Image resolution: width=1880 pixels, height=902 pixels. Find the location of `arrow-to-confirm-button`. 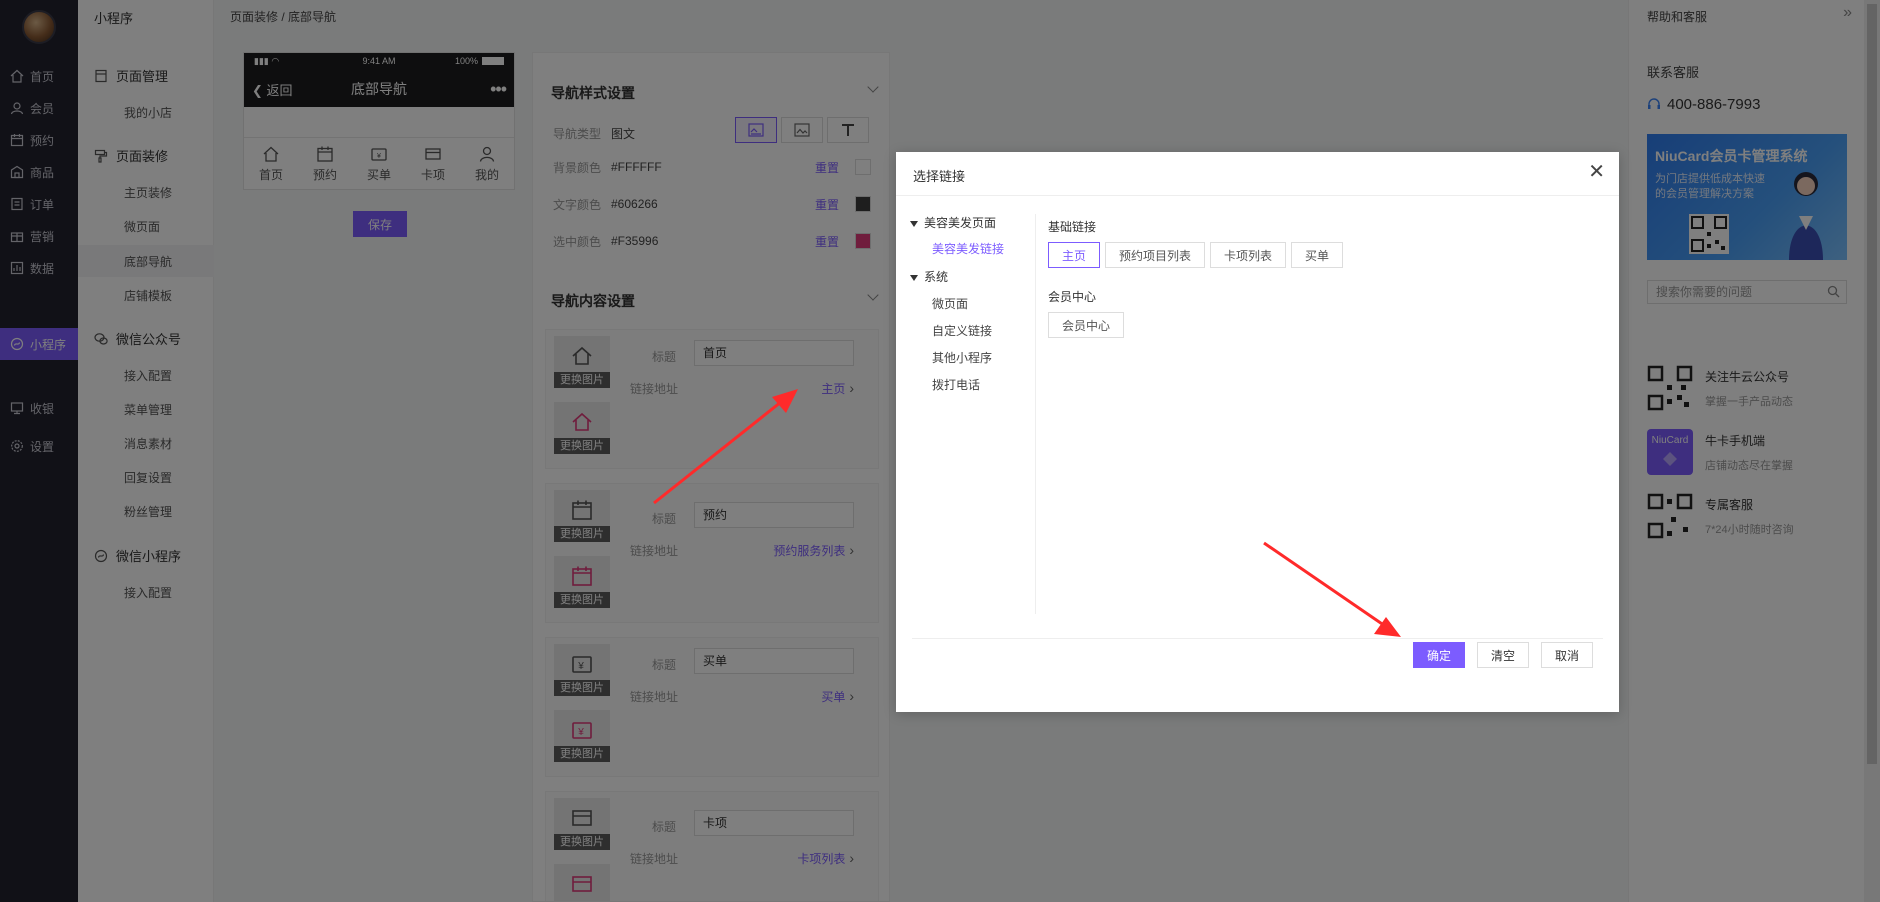

arrow-to-confirm-button is located at coordinates (1332, 589).